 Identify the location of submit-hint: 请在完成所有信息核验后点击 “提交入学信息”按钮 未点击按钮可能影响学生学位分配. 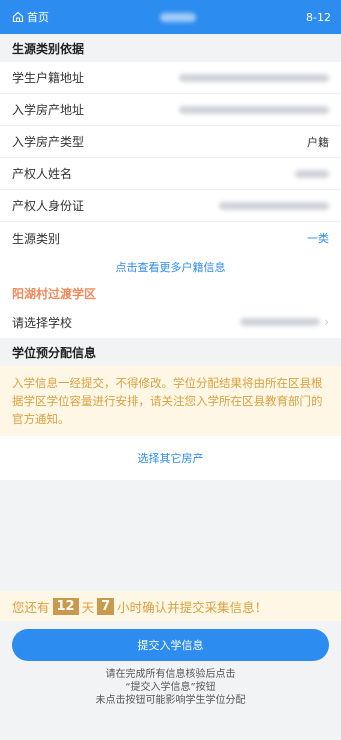
(170, 687).